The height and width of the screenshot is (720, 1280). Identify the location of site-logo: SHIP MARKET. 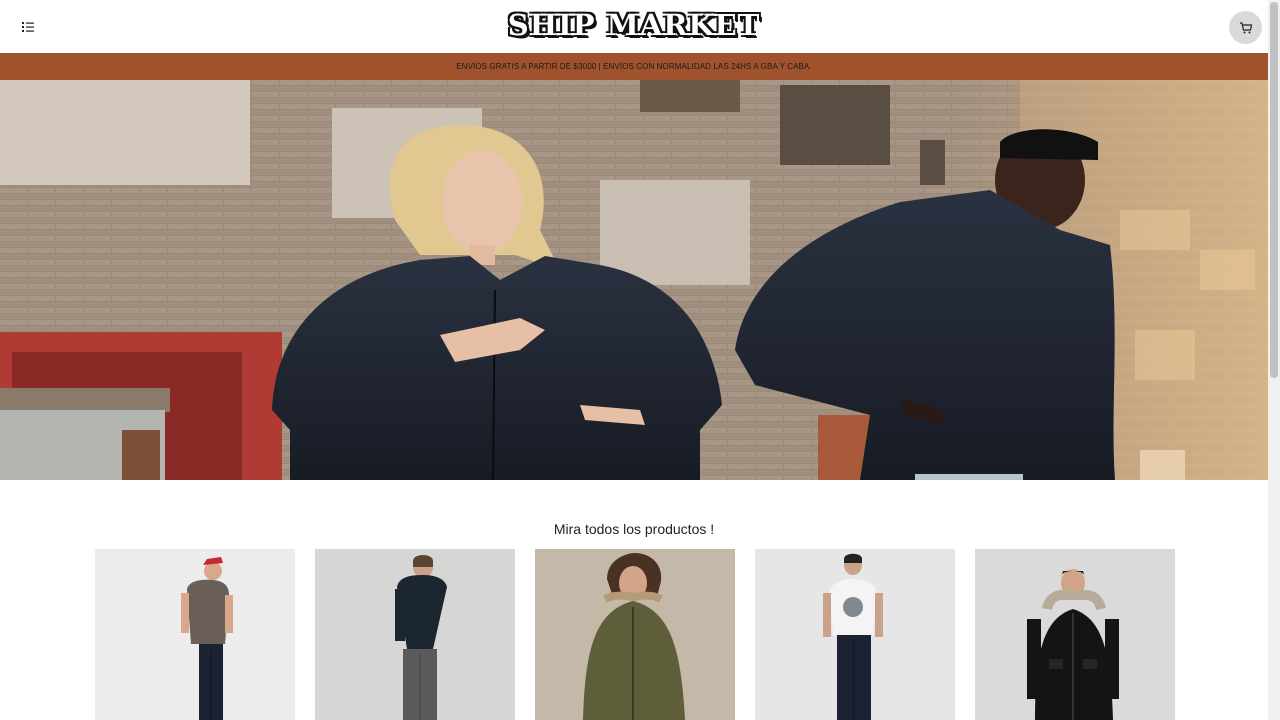
(634, 25).